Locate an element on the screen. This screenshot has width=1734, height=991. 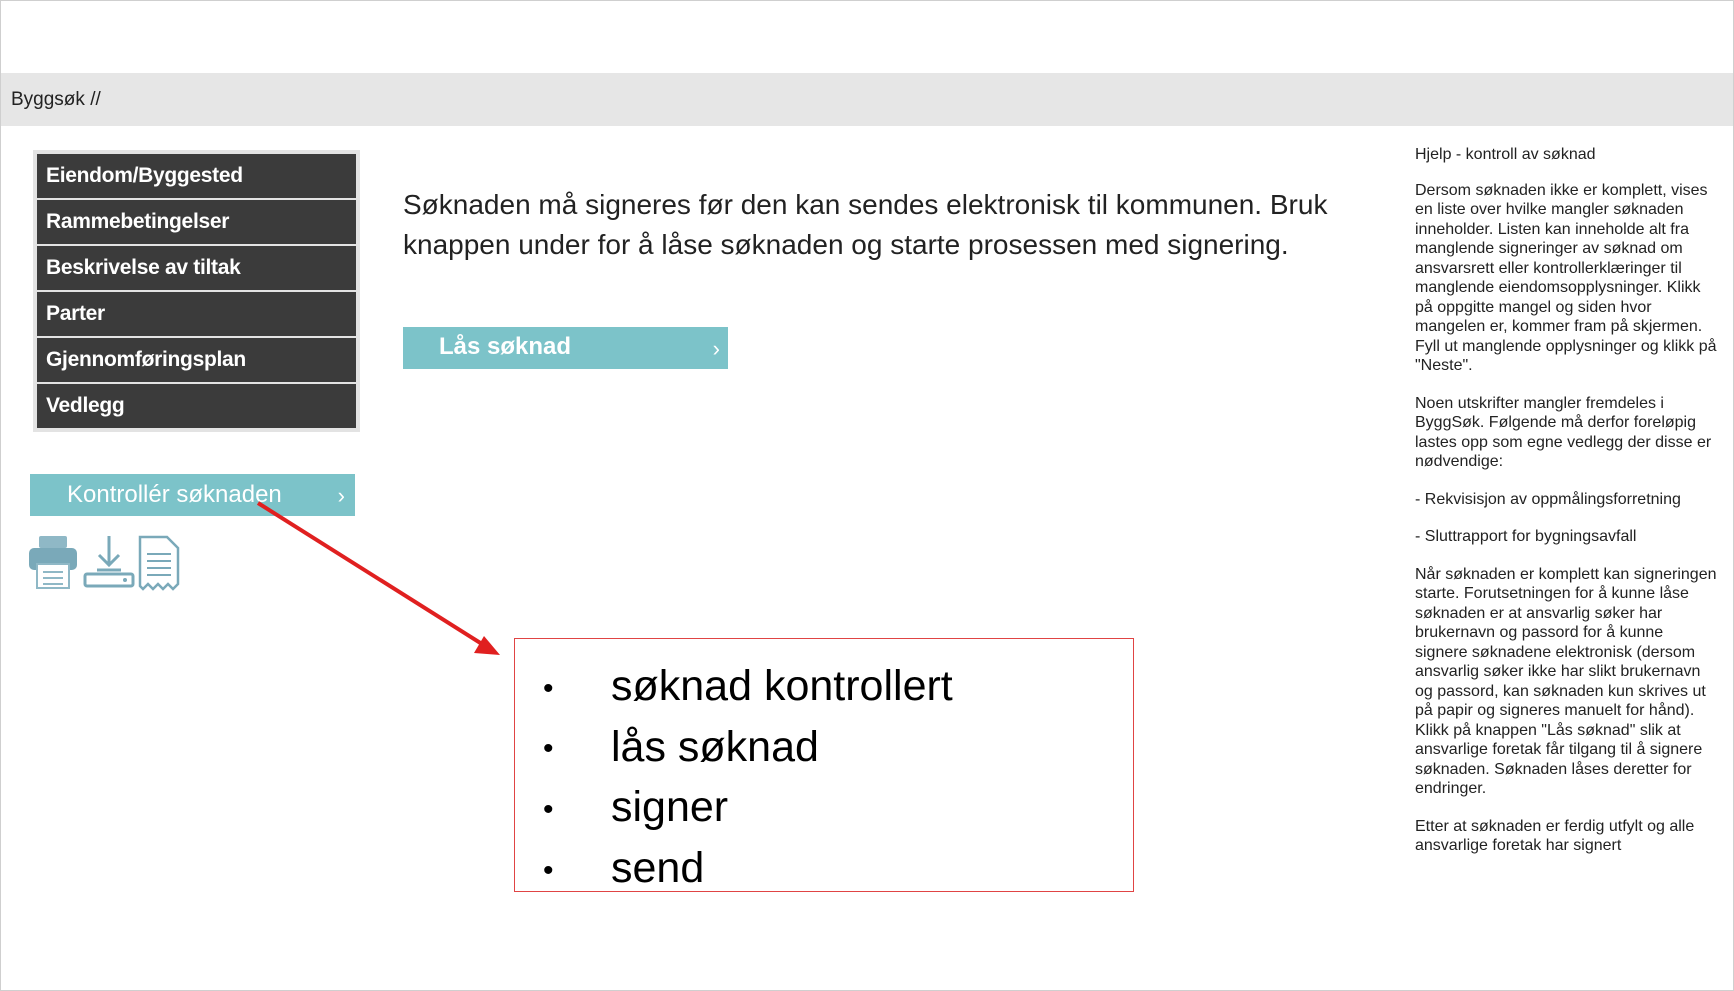
help-title: Hjelp - kontroll av søknad is located at coordinates (1505, 154).